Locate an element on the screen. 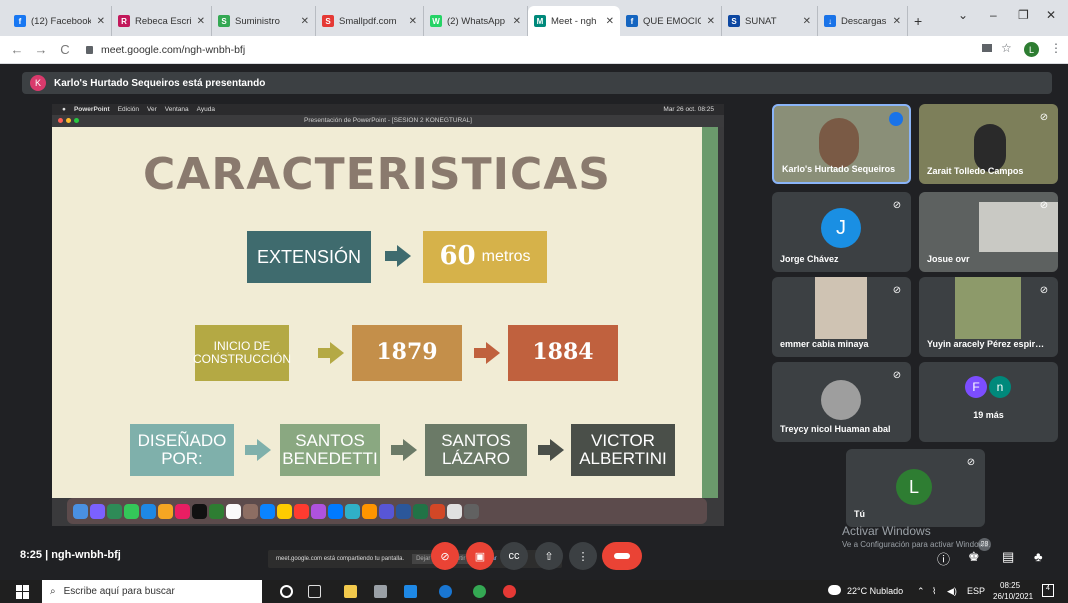 The image size is (1068, 603). minimize-button: – is located at coordinates (993, 15).